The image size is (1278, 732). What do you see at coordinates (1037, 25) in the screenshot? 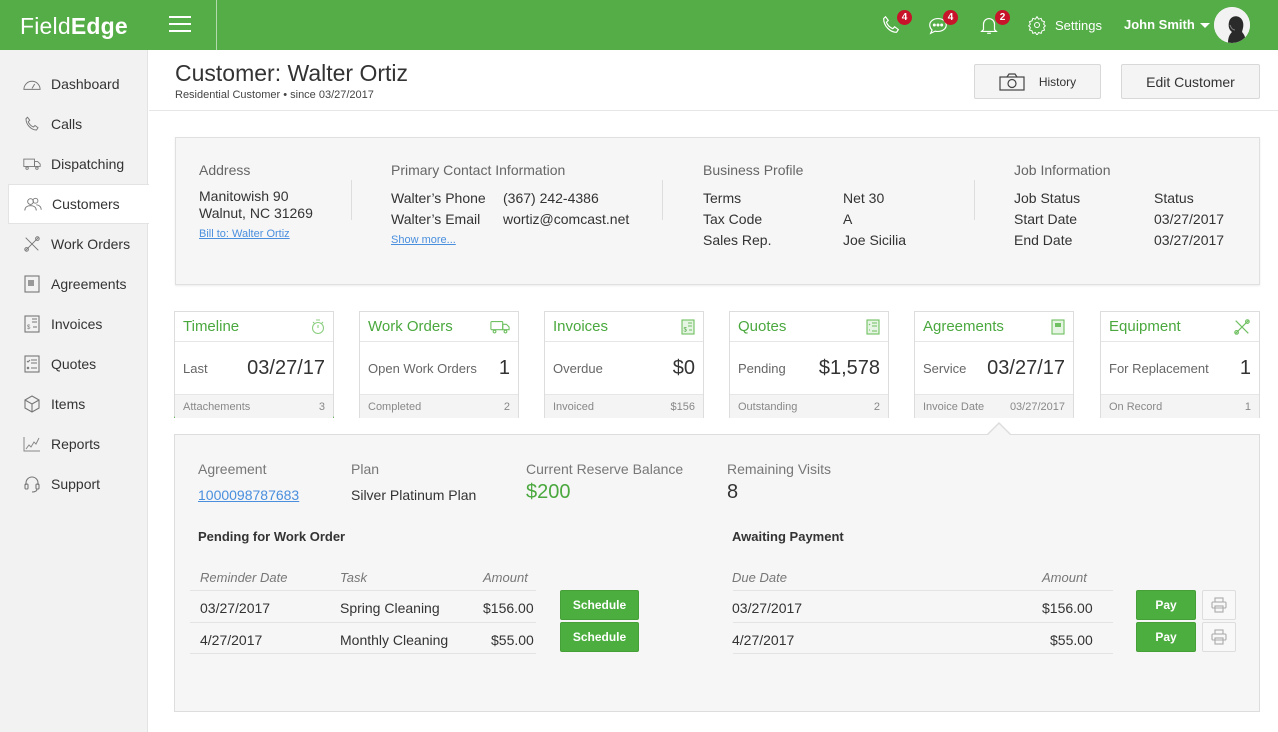
I see `gear-icon` at bounding box center [1037, 25].